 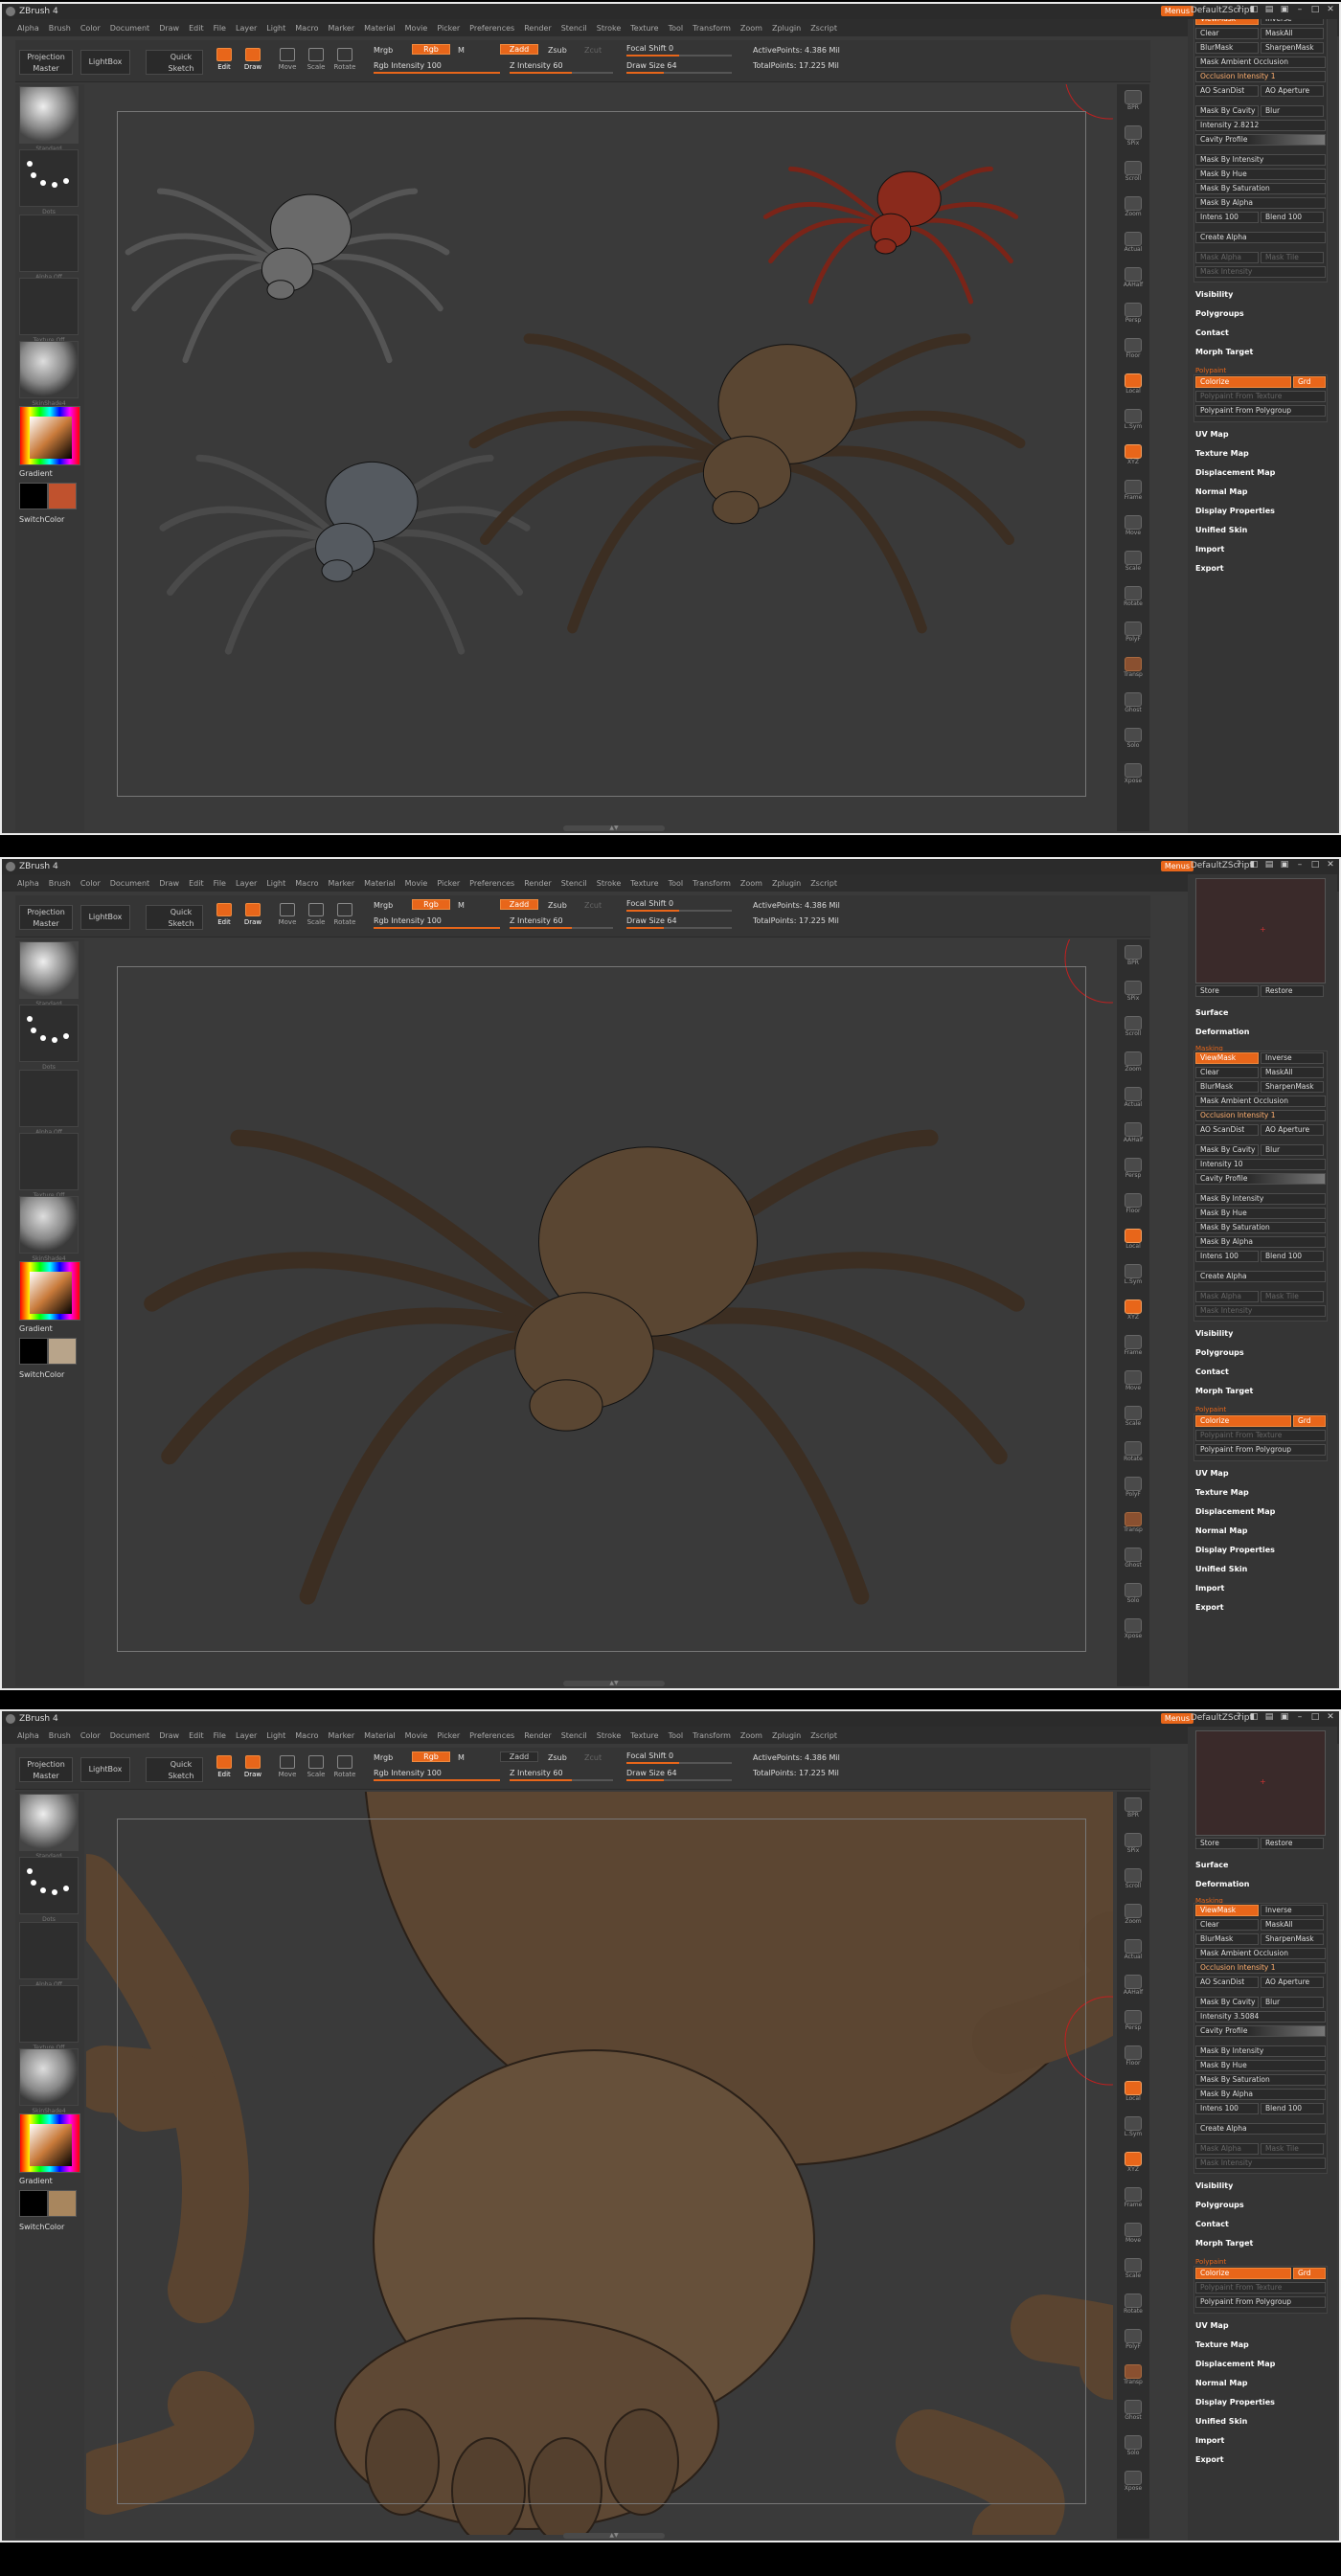 What do you see at coordinates (1211, 1012) in the screenshot?
I see `surface-subpalette: Surface` at bounding box center [1211, 1012].